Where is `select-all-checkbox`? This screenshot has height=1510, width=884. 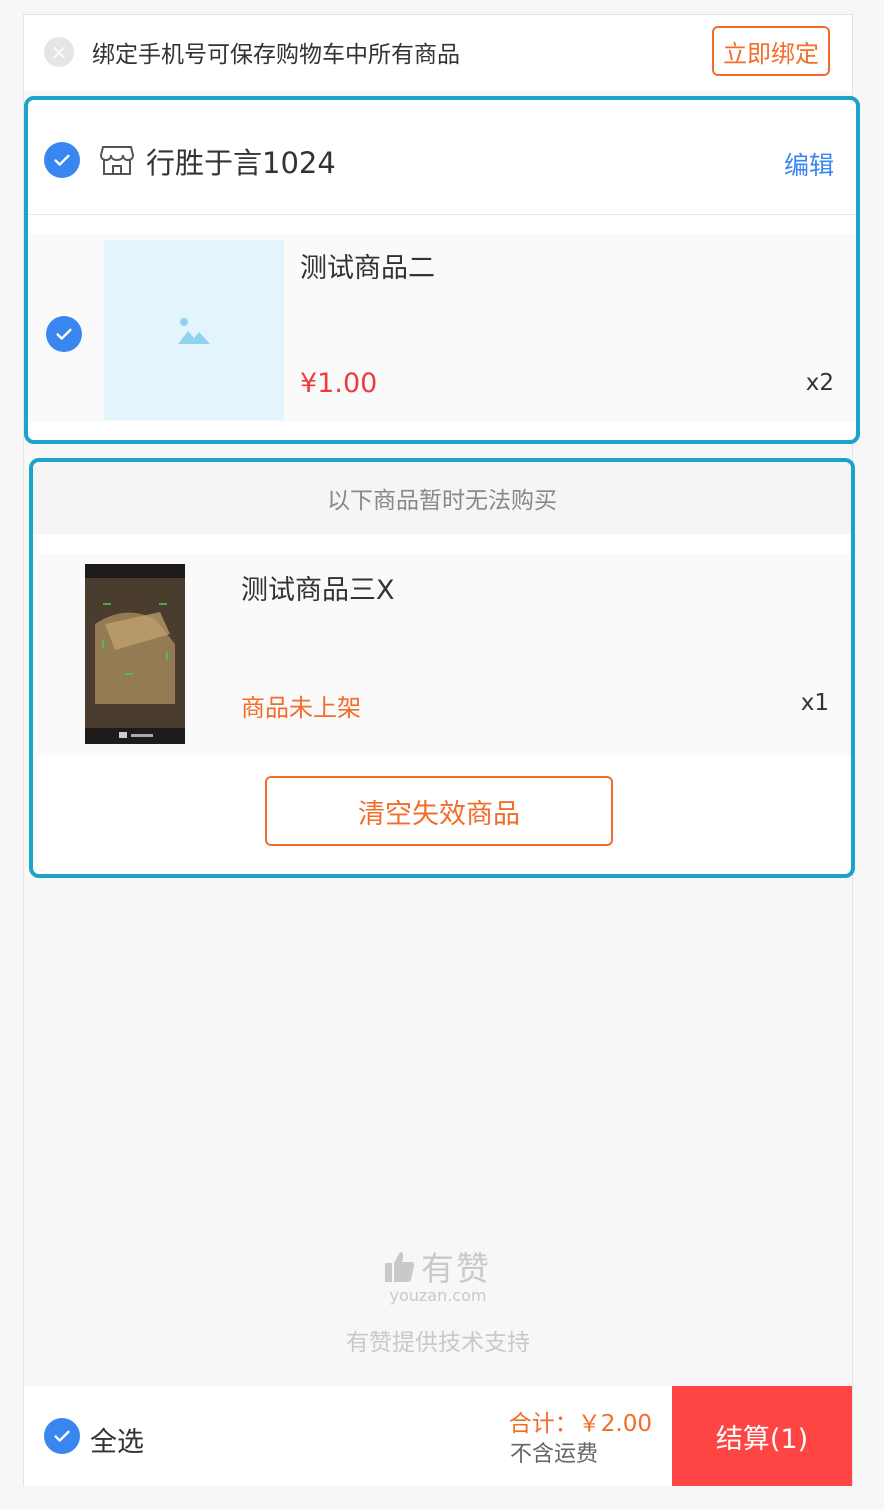
select-all-checkbox is located at coordinates (62, 1436).